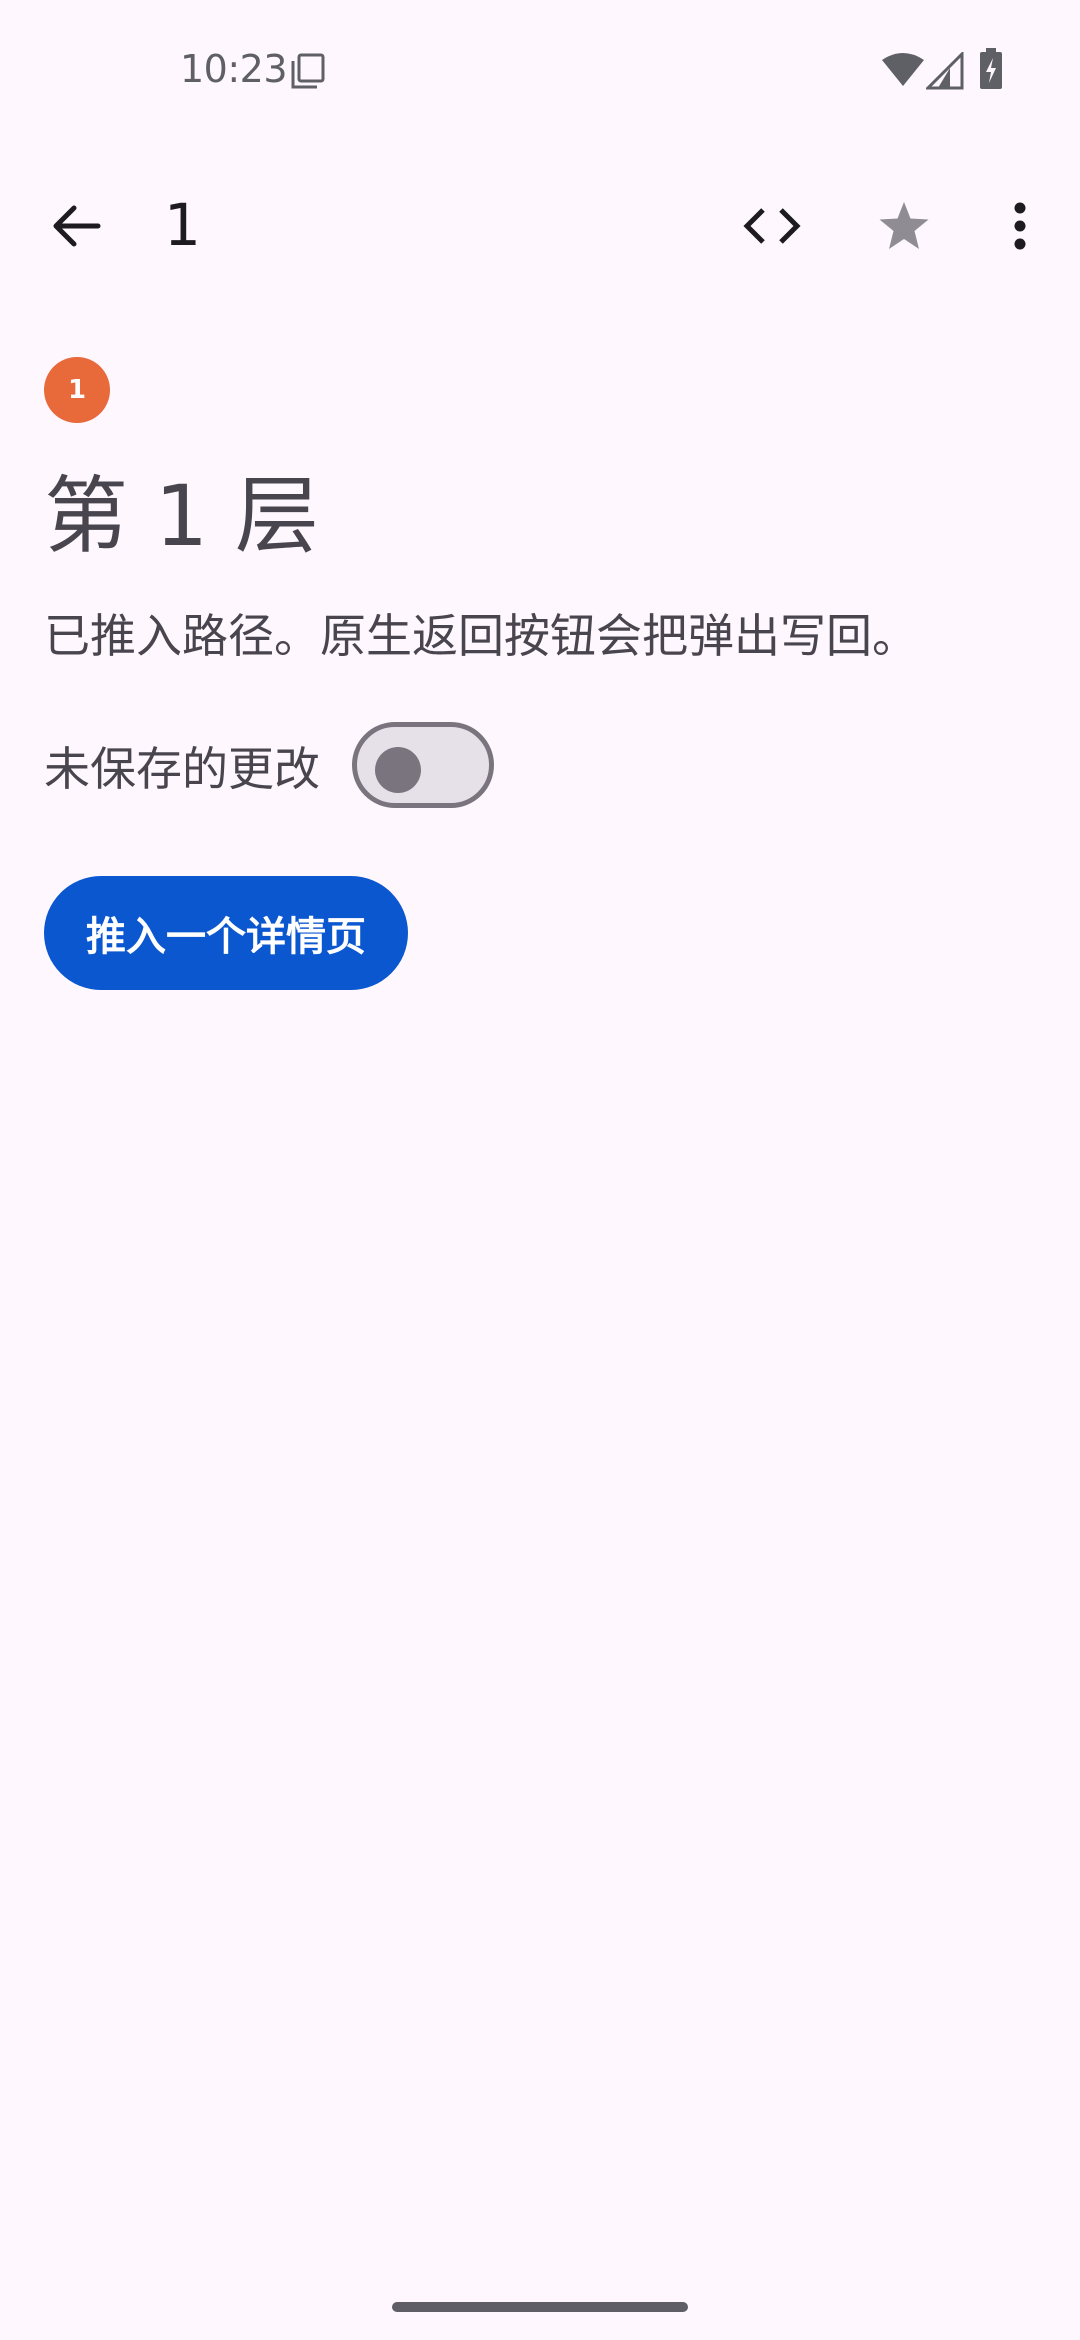 The width and height of the screenshot is (1080, 2340). What do you see at coordinates (181, 516) in the screenshot?
I see `level-heading: 第 1 层` at bounding box center [181, 516].